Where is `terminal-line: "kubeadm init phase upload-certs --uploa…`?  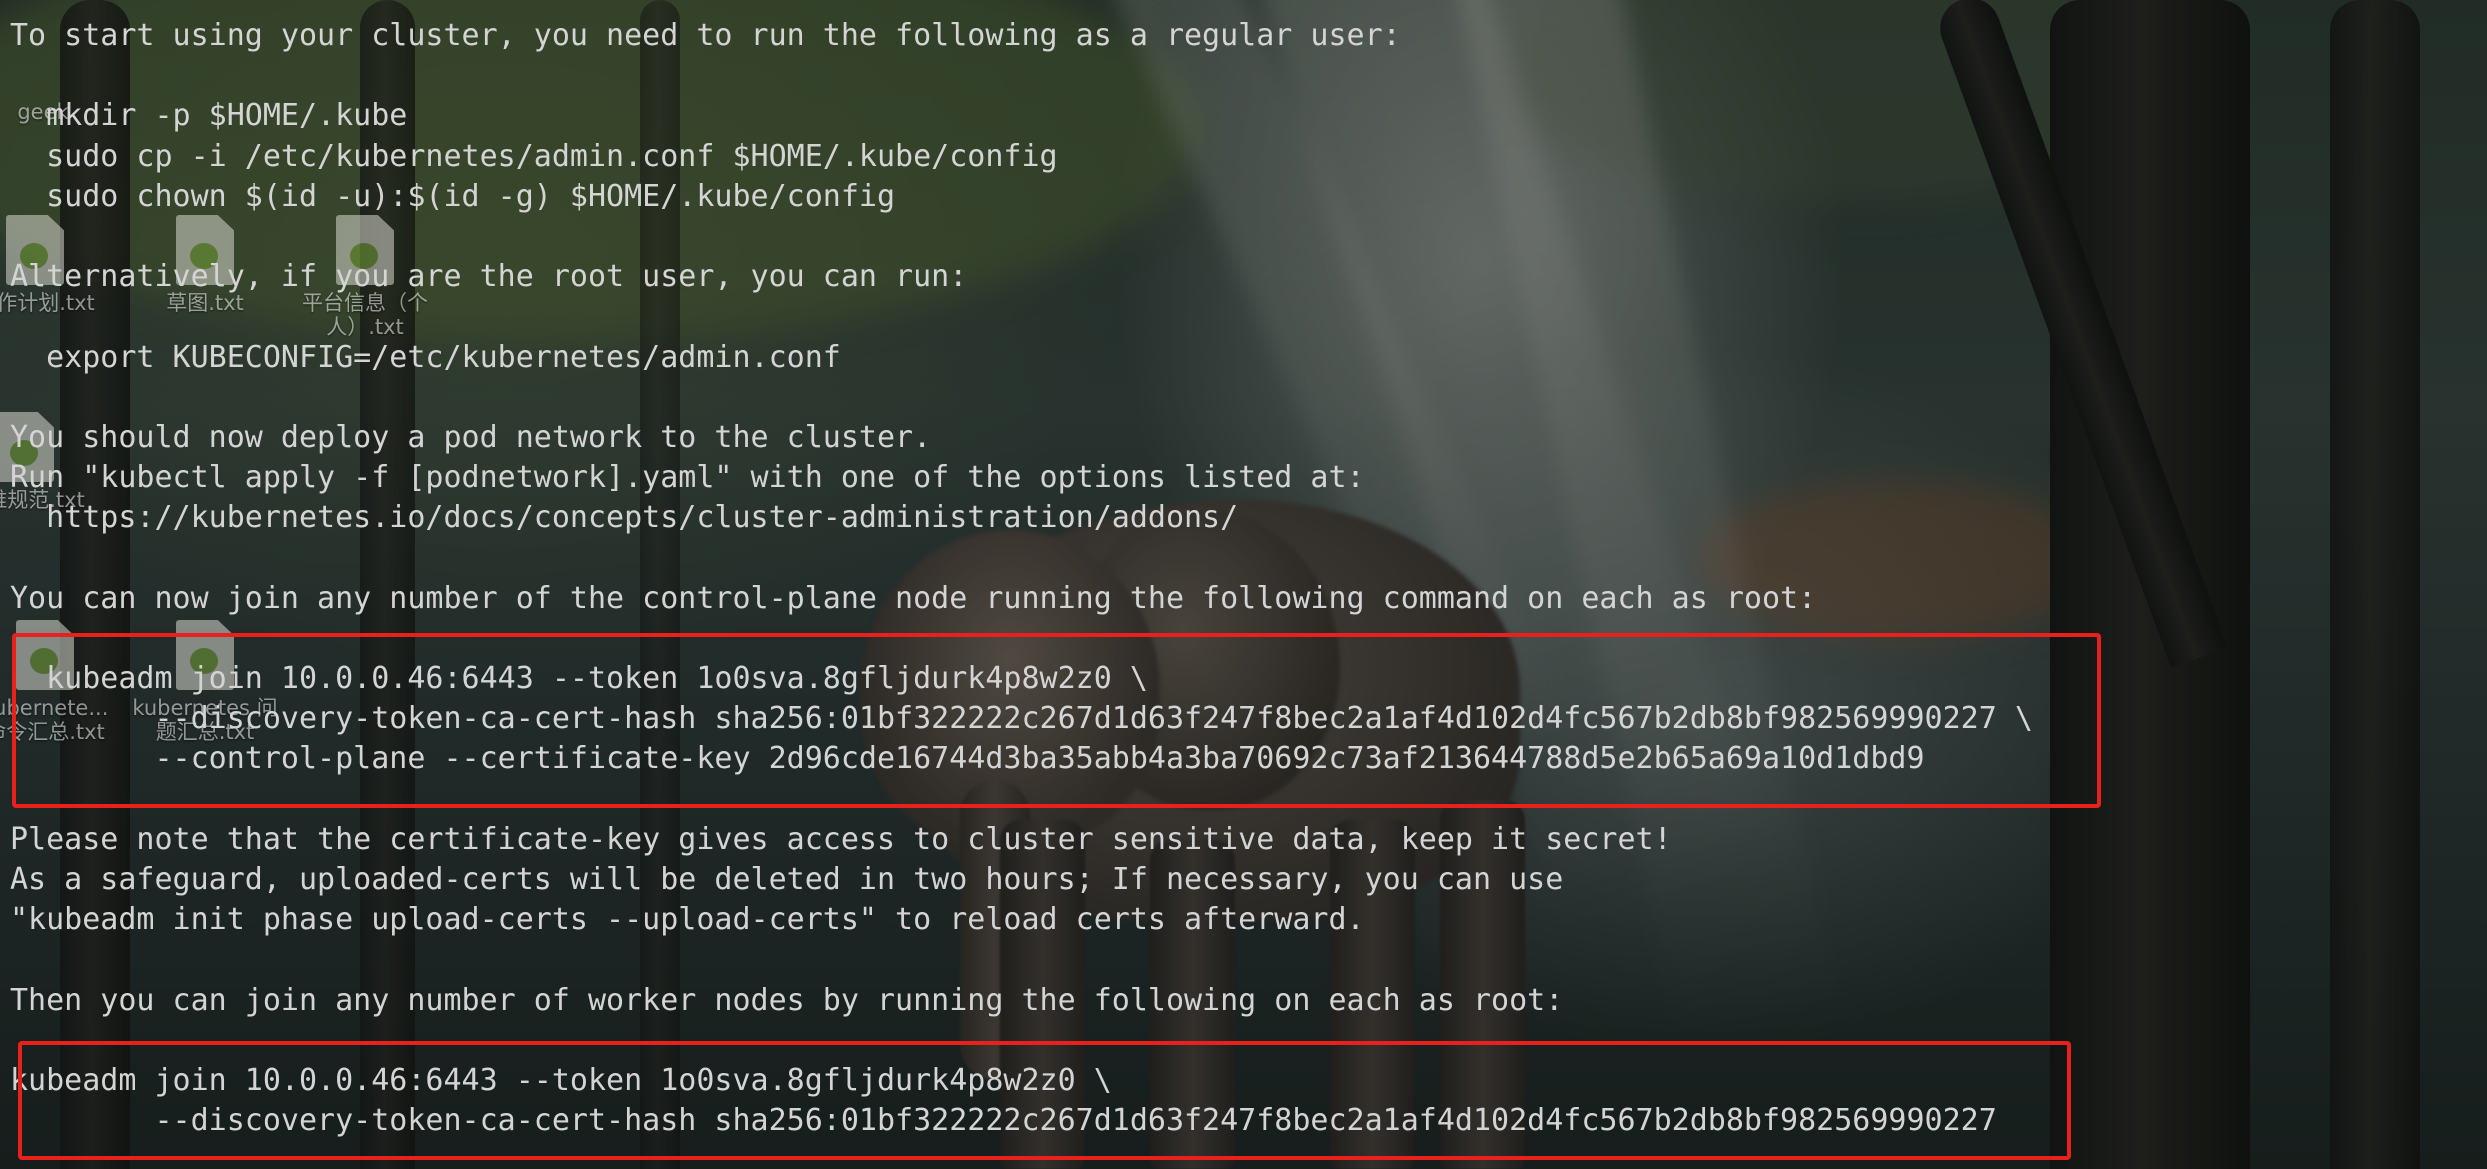 terminal-line: "kubeadm init phase upload-certs --uploa… is located at coordinates (687, 920).